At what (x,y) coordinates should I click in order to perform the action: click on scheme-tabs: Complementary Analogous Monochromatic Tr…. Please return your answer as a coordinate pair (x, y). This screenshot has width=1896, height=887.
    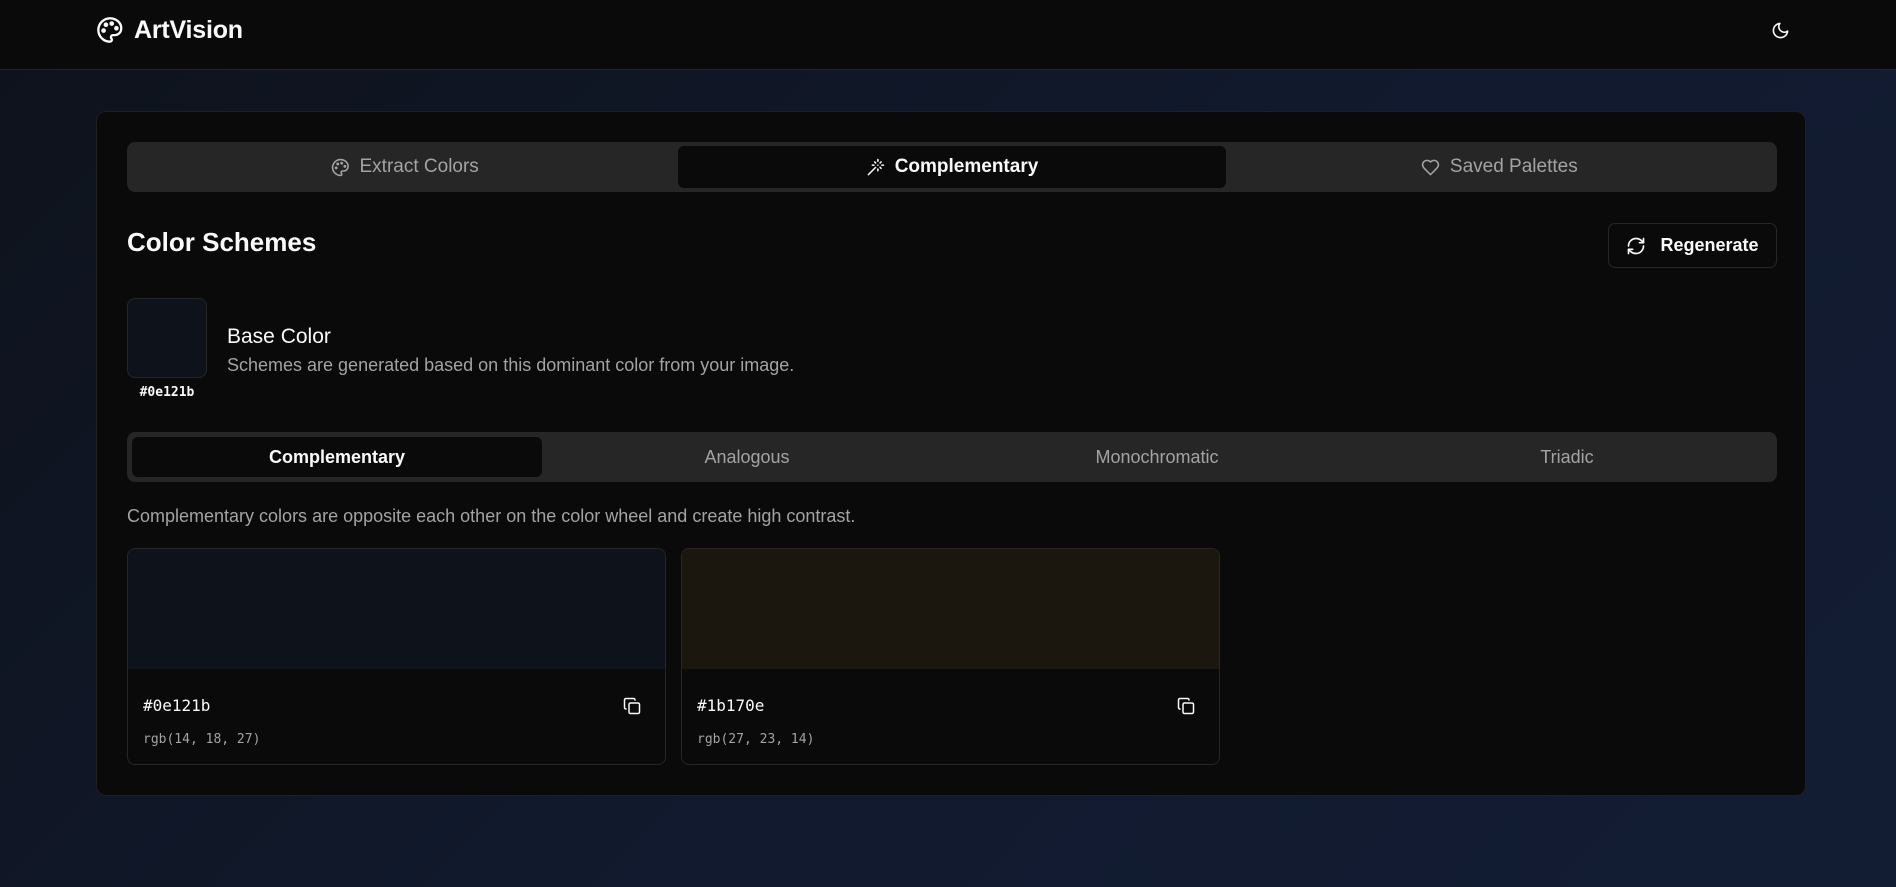
    Looking at the image, I should click on (952, 457).